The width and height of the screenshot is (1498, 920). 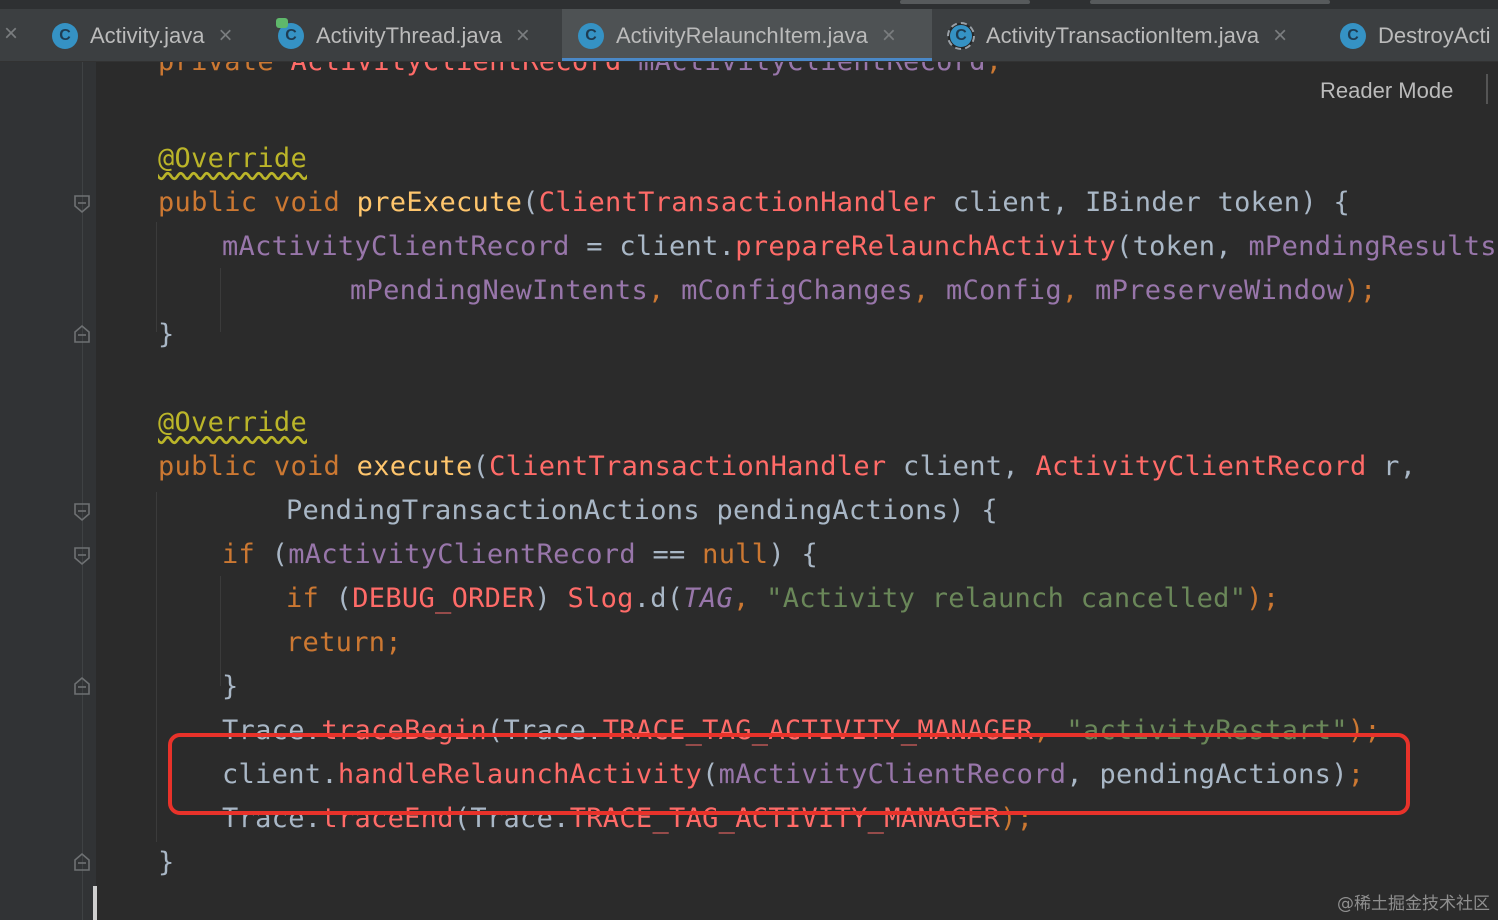 I want to click on tab-label: Activity.java, so click(x=147, y=35).